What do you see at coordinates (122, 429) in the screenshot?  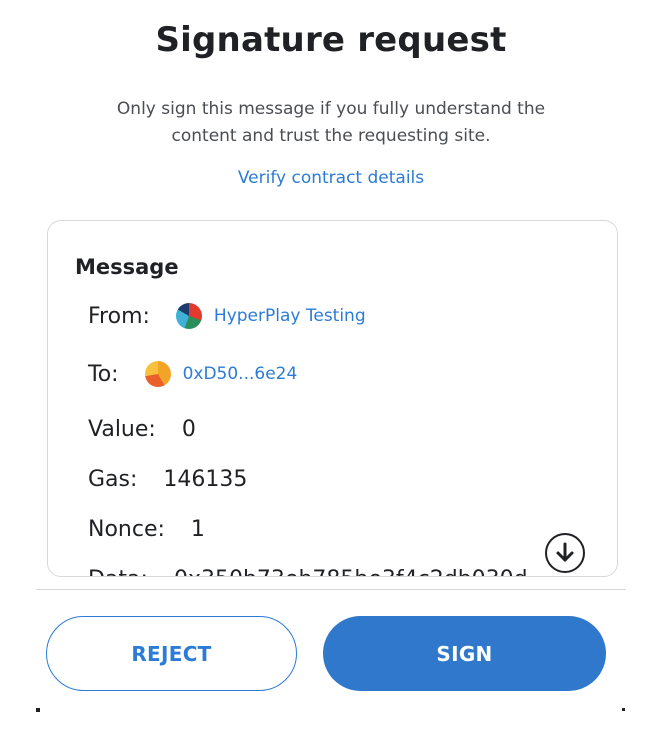 I see `value-label: Value:` at bounding box center [122, 429].